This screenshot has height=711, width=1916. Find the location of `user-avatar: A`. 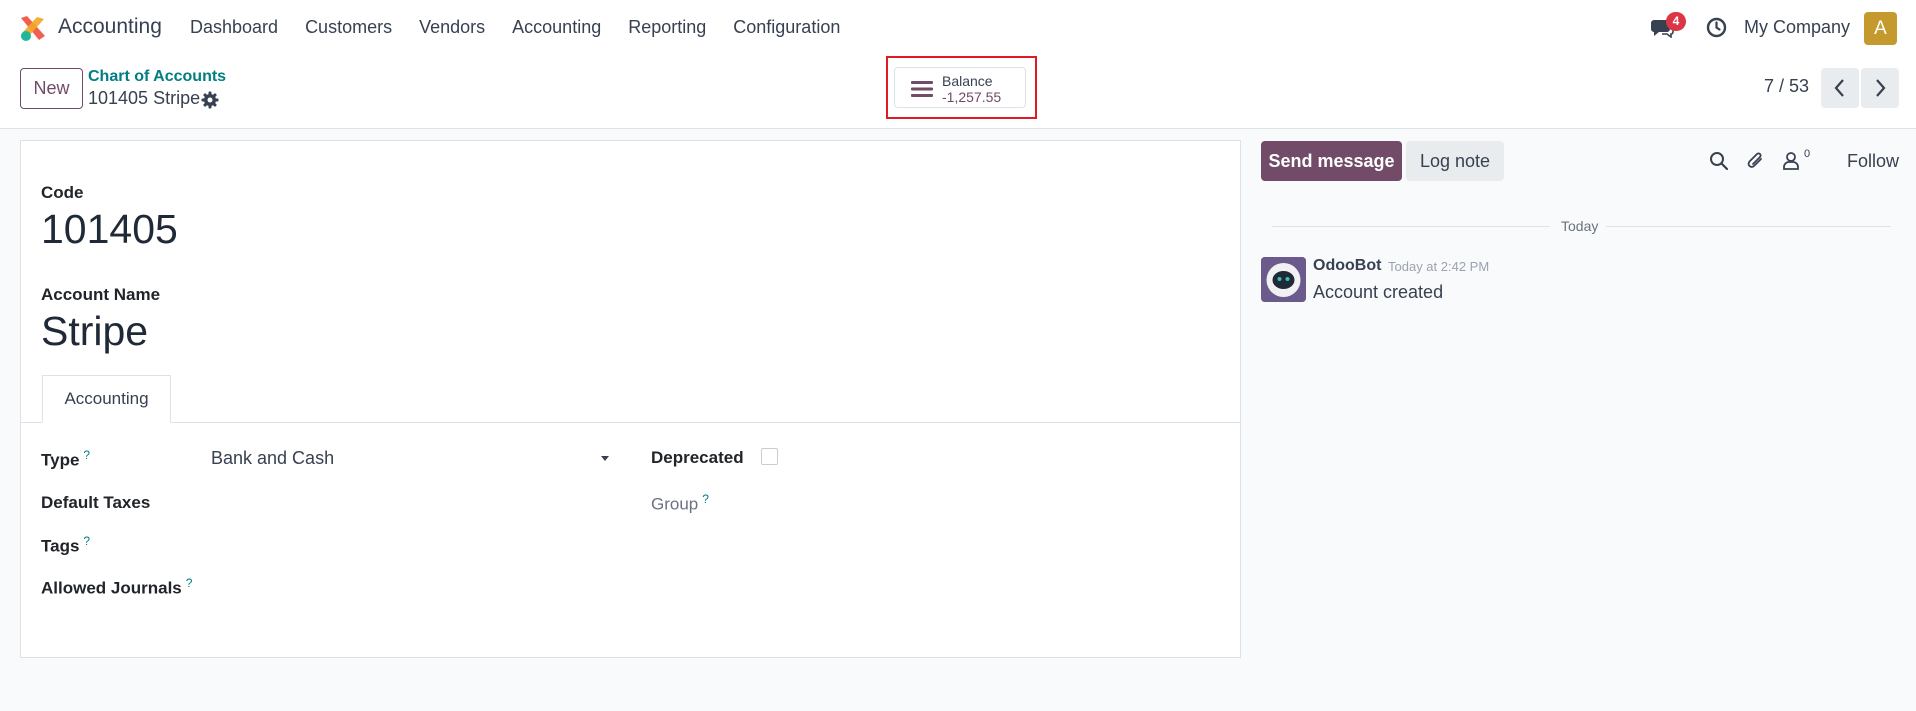

user-avatar: A is located at coordinates (1880, 28).